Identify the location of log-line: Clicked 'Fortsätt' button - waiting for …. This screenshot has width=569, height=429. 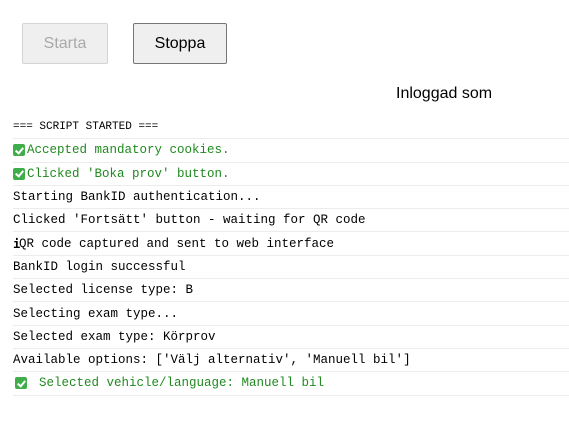
(291, 221).